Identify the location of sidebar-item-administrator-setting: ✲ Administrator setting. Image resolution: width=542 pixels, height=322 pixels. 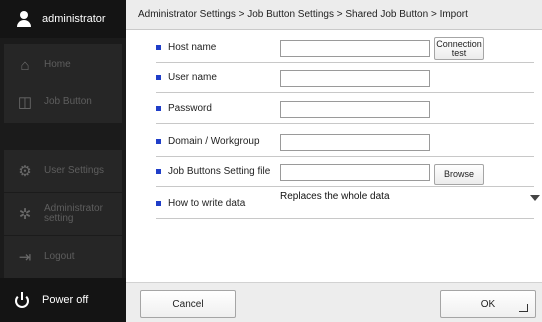
(63, 214).